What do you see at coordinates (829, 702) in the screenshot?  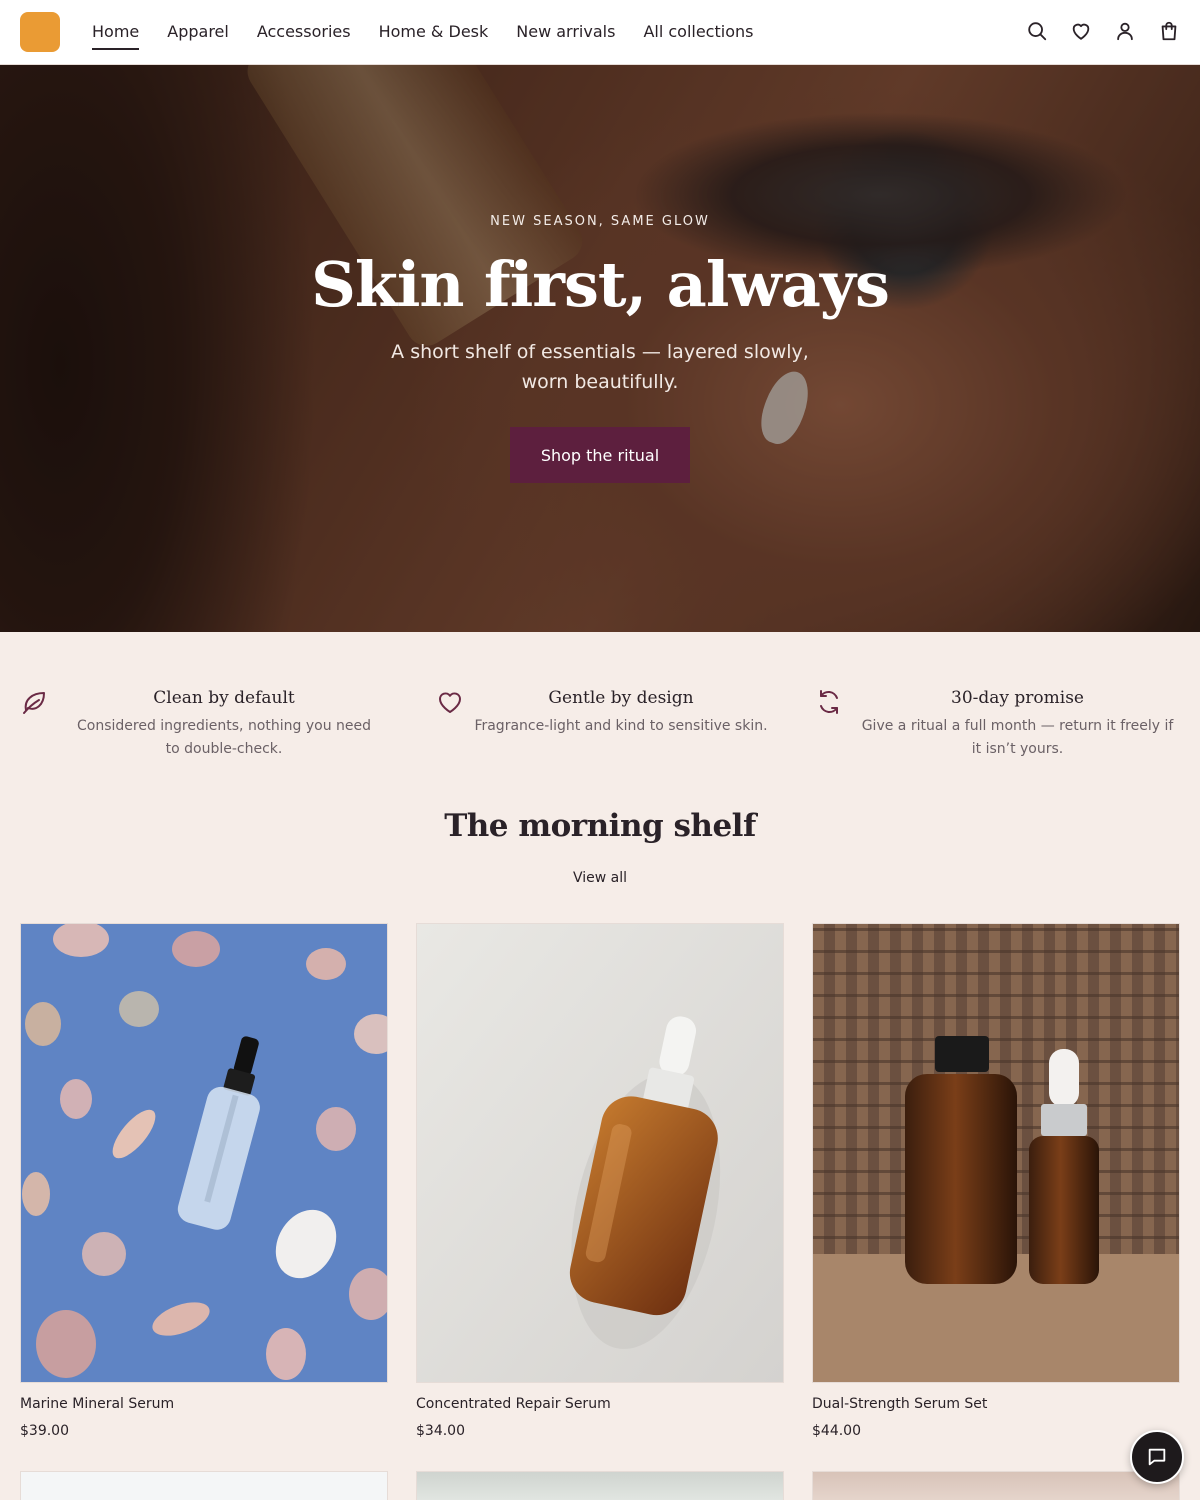 I see `refresh-icon` at bounding box center [829, 702].